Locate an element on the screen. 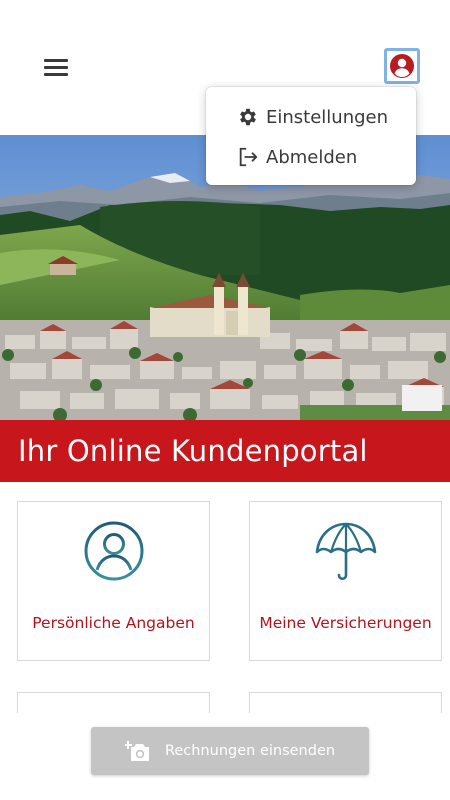 Image resolution: width=450 pixels, height=800 pixels. logout-icon is located at coordinates (248, 157).